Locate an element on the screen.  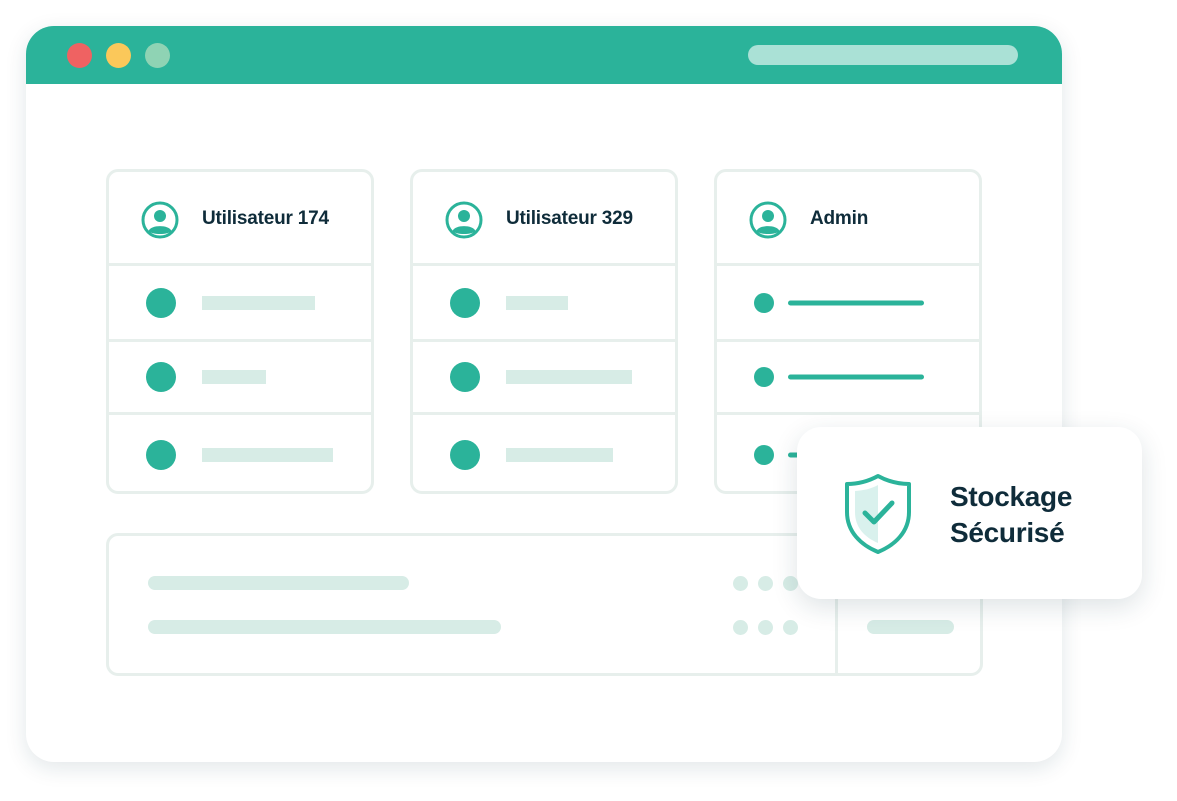
card-header: Utilisateur 329 is located at coordinates (544, 219).